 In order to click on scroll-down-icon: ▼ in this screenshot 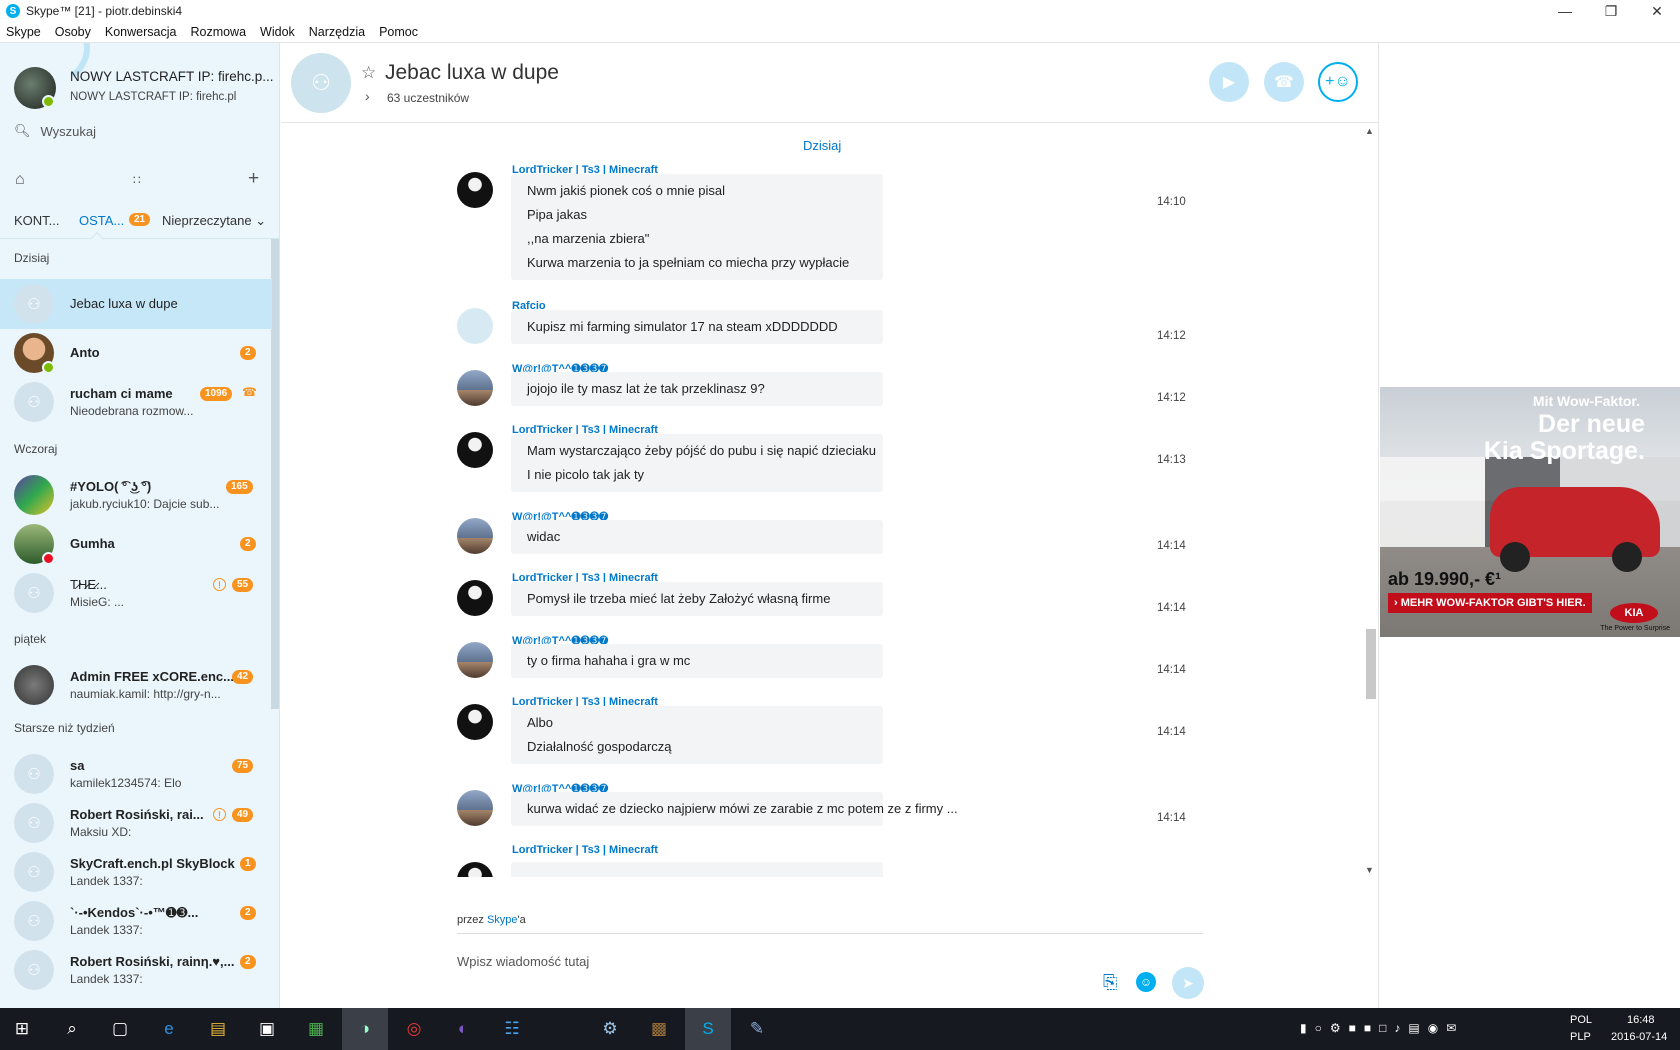, I will do `click(1369, 870)`.